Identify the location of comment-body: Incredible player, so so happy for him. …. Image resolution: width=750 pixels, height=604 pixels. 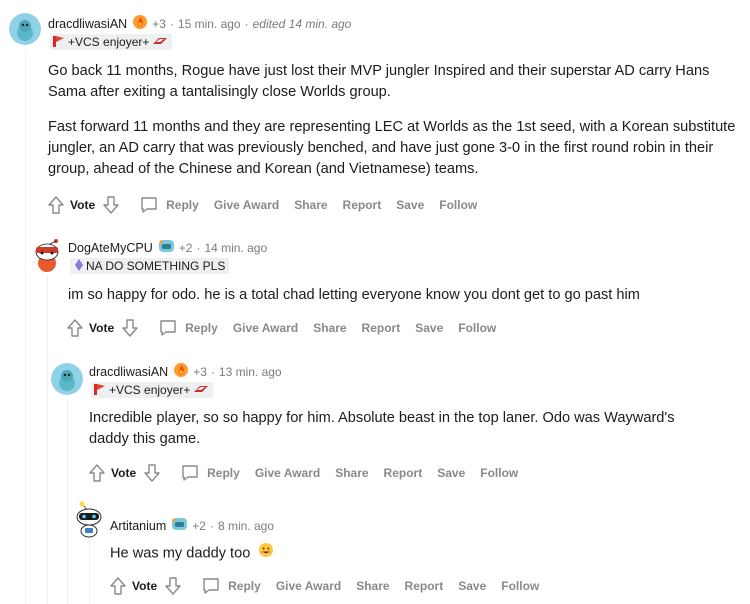
(399, 429).